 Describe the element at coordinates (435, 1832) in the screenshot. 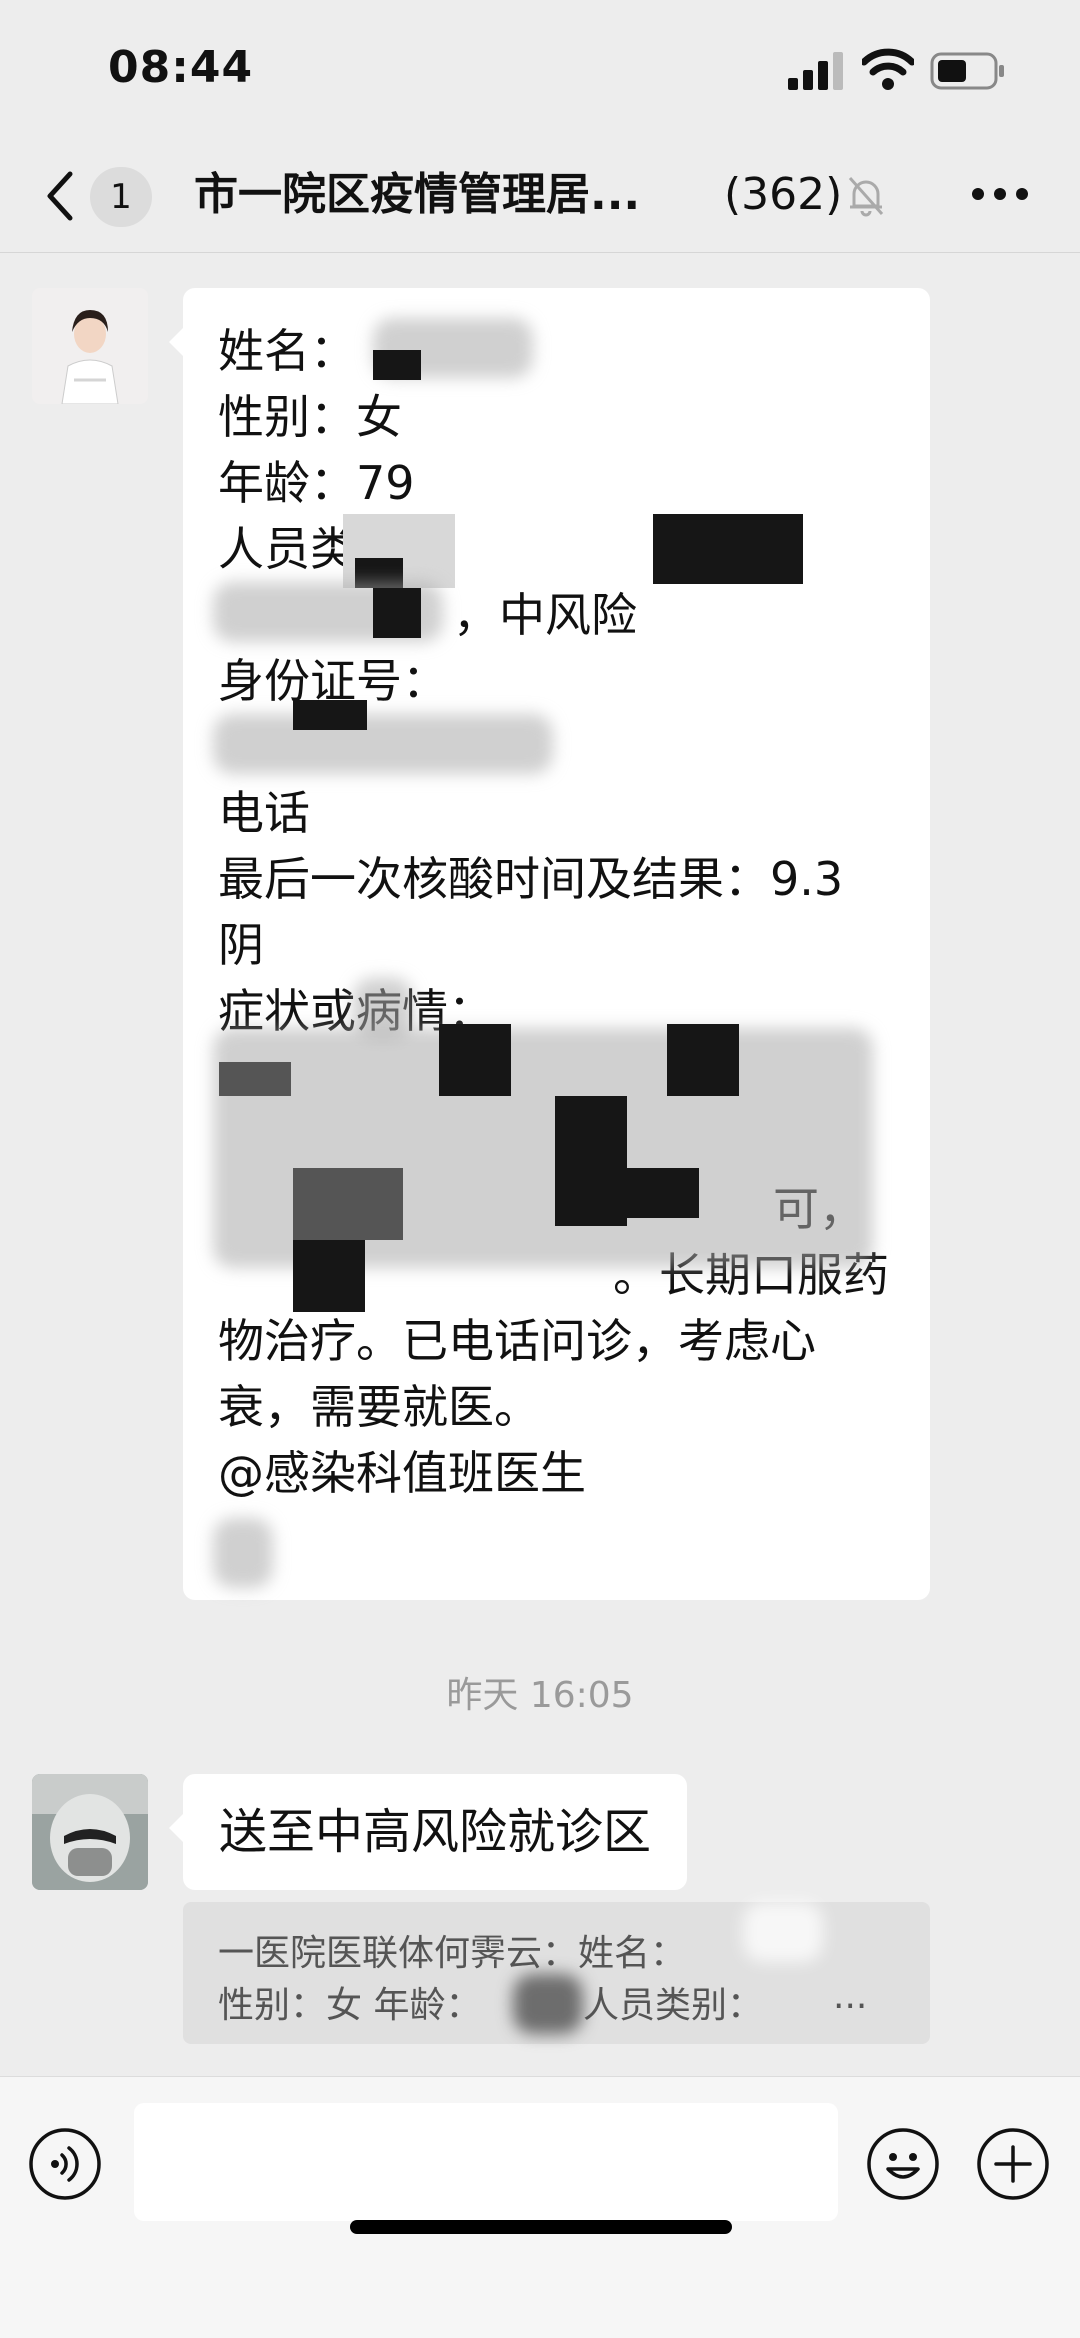

I see `message-text: 送至中高风险就诊区` at that location.